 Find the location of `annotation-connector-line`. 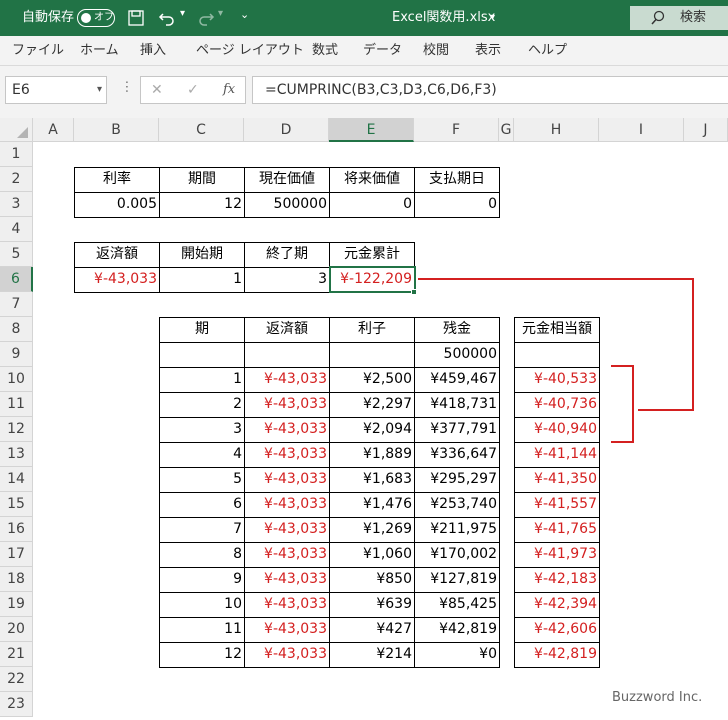

annotation-connector-line is located at coordinates (556, 344).